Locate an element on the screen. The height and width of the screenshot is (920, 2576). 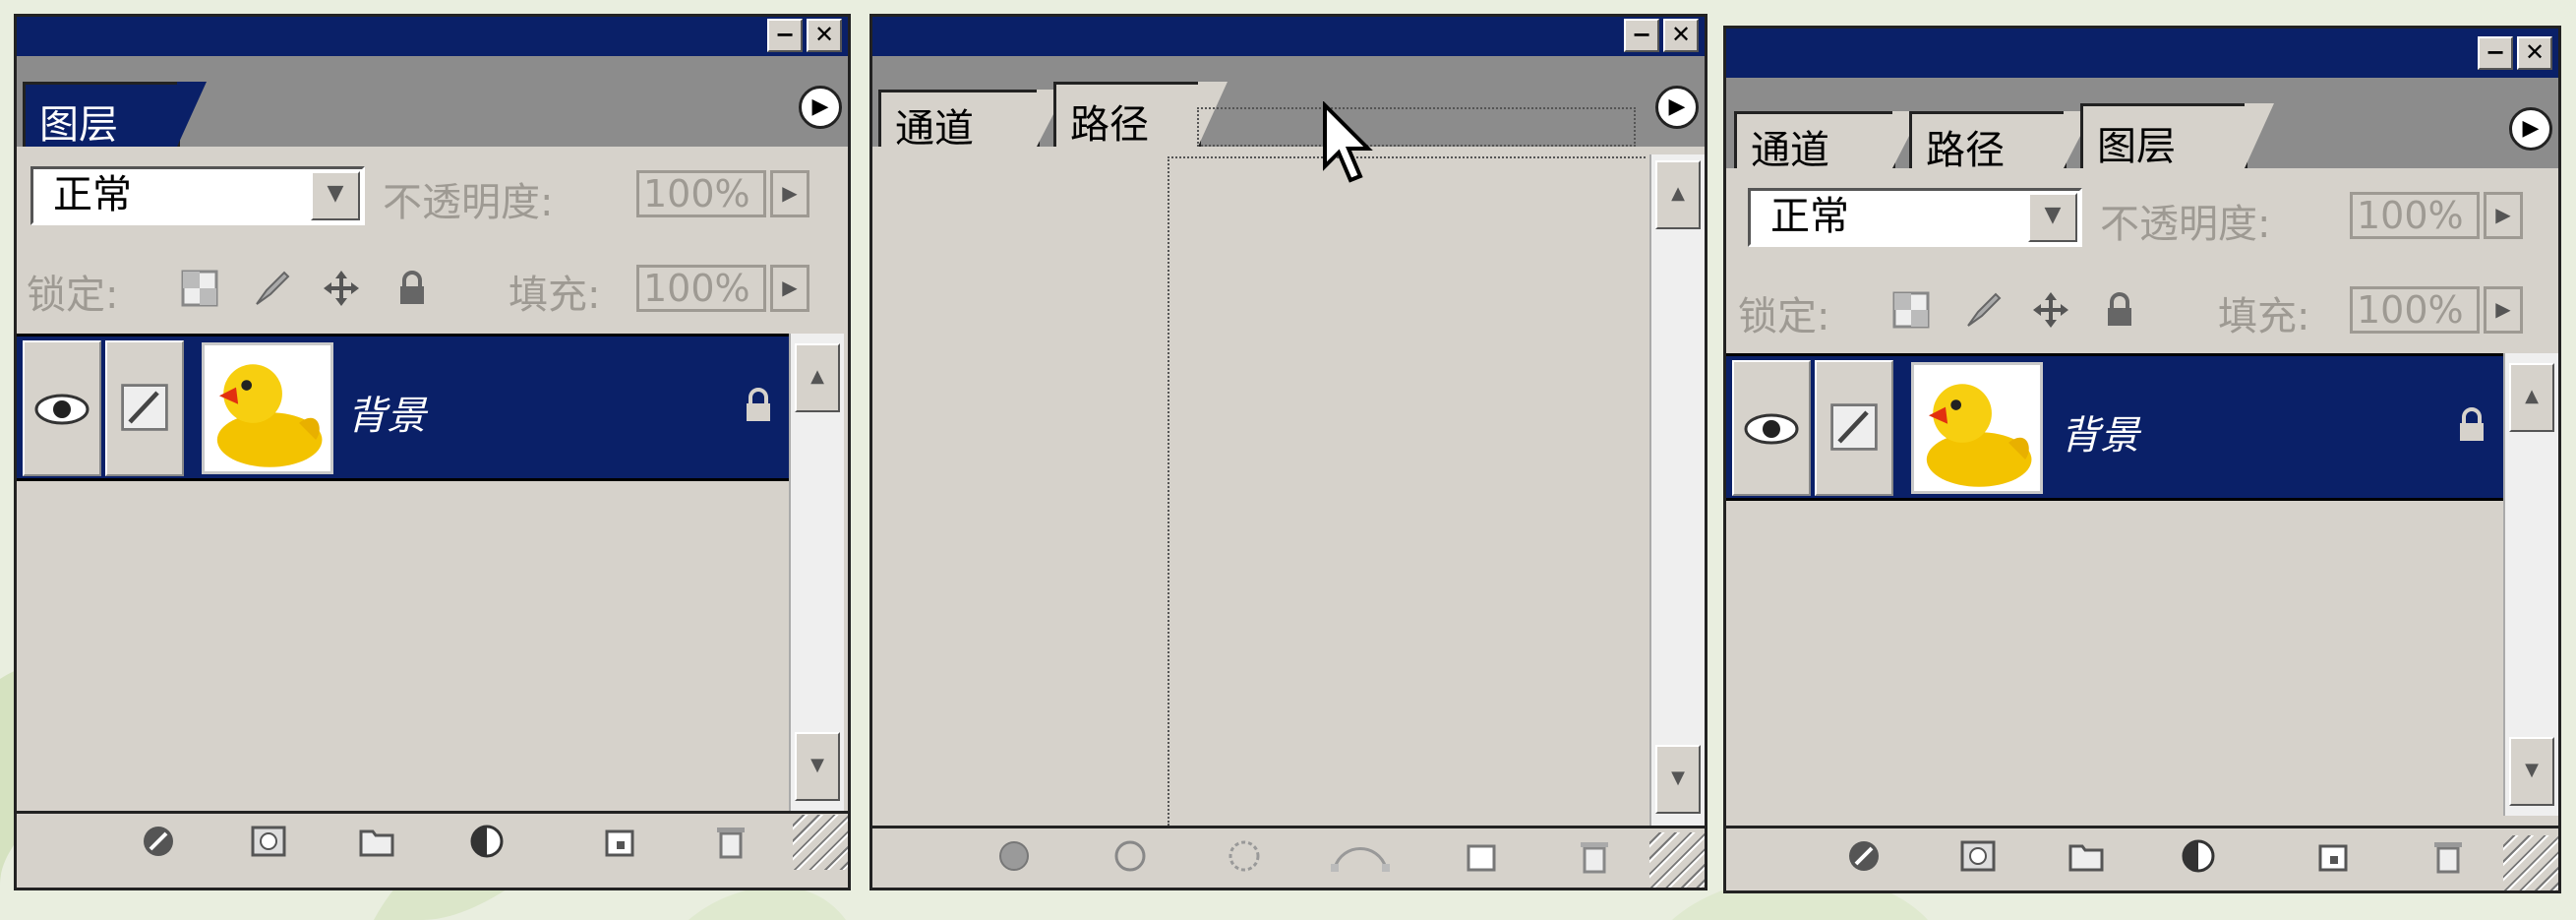
tab-label: 路径 is located at coordinates (1966, 150).